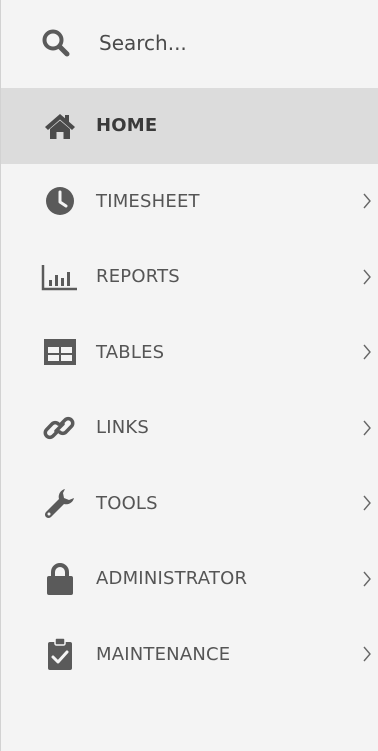 The height and width of the screenshot is (751, 378). What do you see at coordinates (163, 654) in the screenshot?
I see `nav-item-label: MAINTENANCE` at bounding box center [163, 654].